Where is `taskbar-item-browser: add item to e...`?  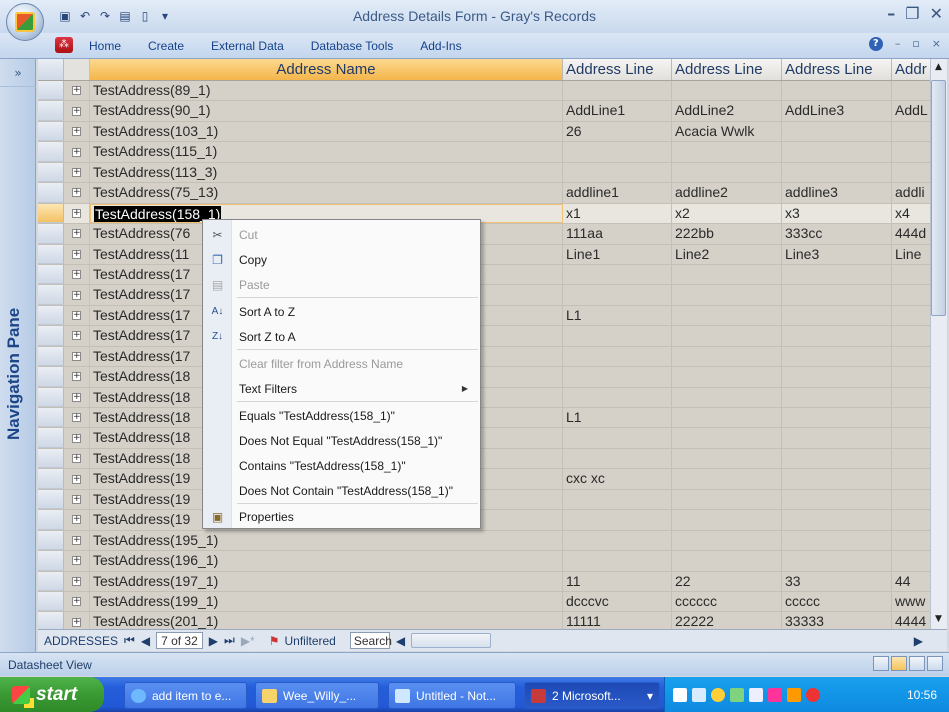
taskbar-item-browser: add item to e... is located at coordinates (185, 695).